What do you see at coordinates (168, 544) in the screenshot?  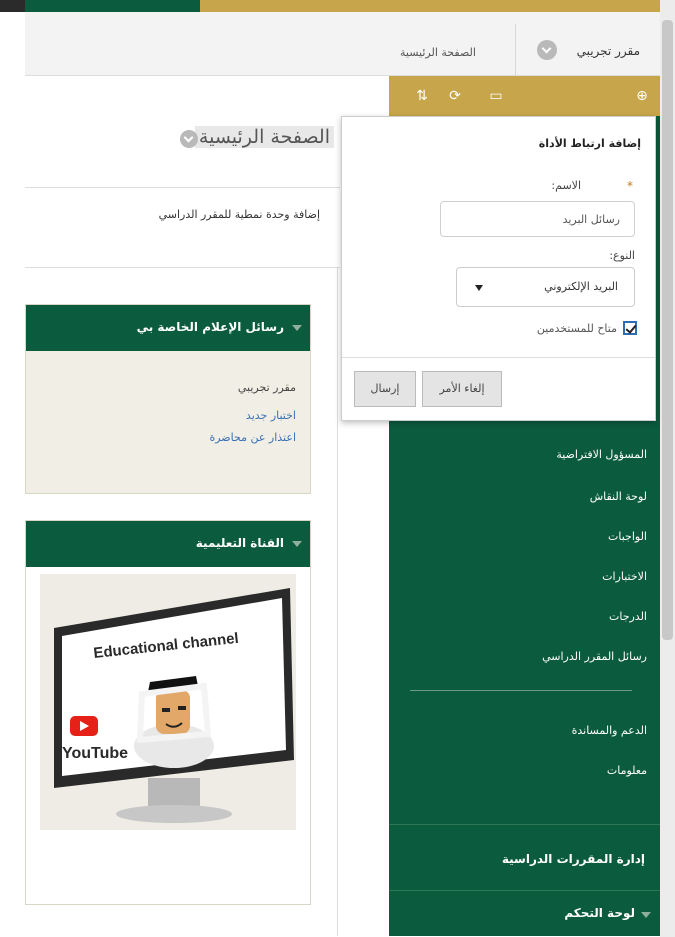 I see `module-header: القناة التعليمية` at bounding box center [168, 544].